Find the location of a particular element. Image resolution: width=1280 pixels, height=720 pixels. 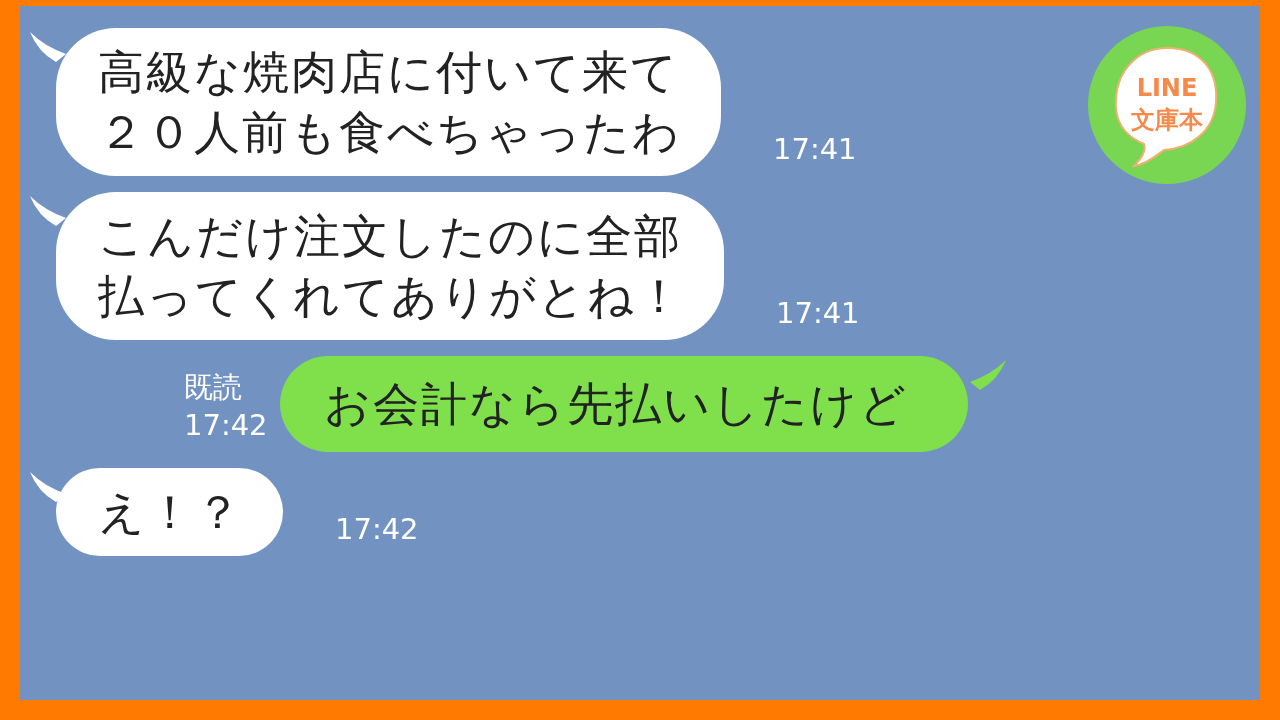

read-receipt: 既読 is located at coordinates (213, 387).